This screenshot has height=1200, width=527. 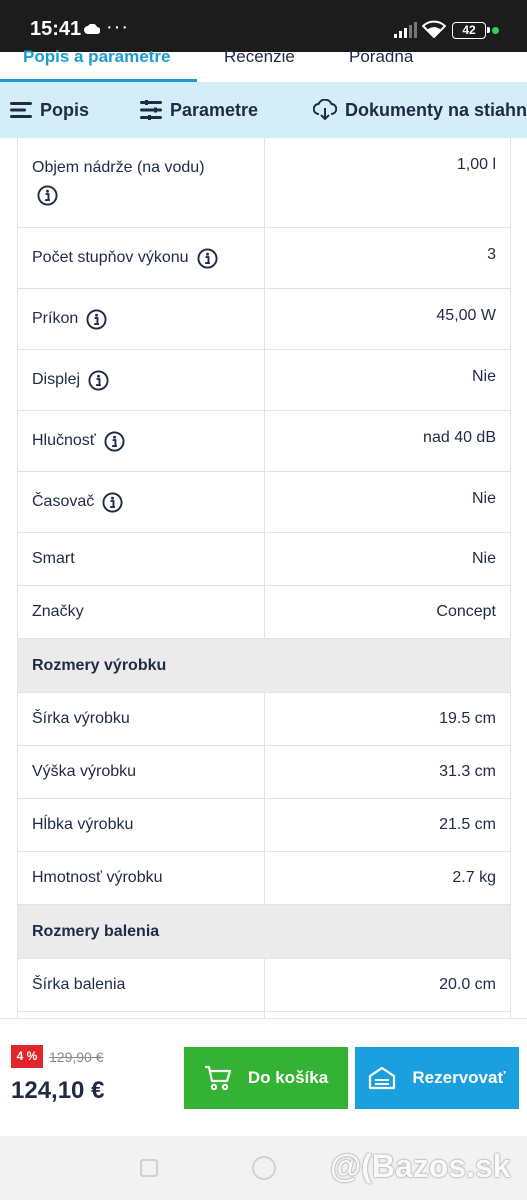 I want to click on table-row: Hlučnosť nad 40 dB, so click(x=264, y=441).